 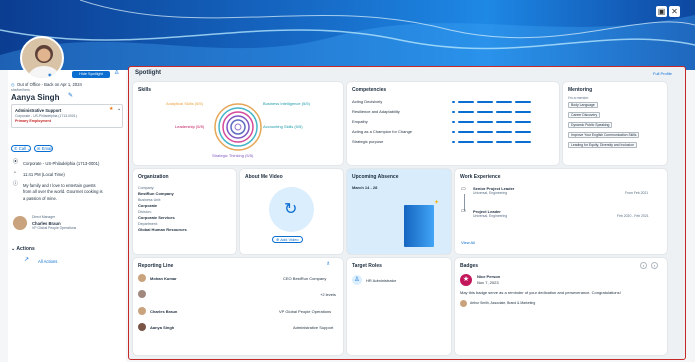 I want to click on badge-icon: ★, so click(x=466, y=280).